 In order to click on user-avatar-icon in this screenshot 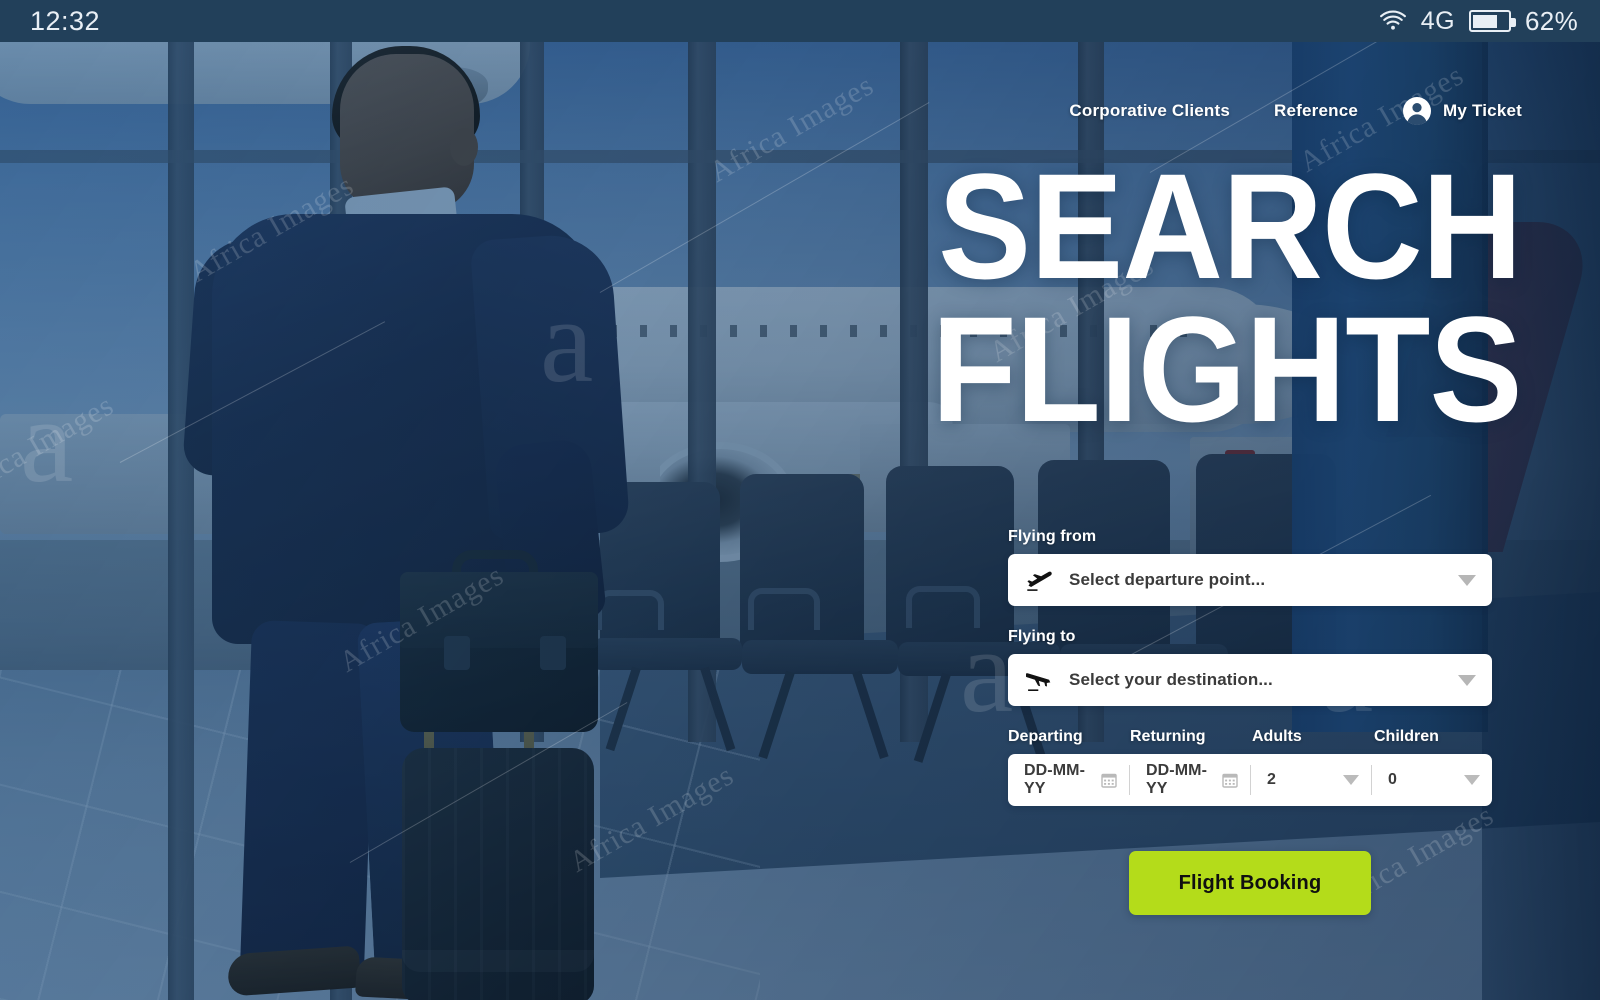, I will do `click(1417, 111)`.